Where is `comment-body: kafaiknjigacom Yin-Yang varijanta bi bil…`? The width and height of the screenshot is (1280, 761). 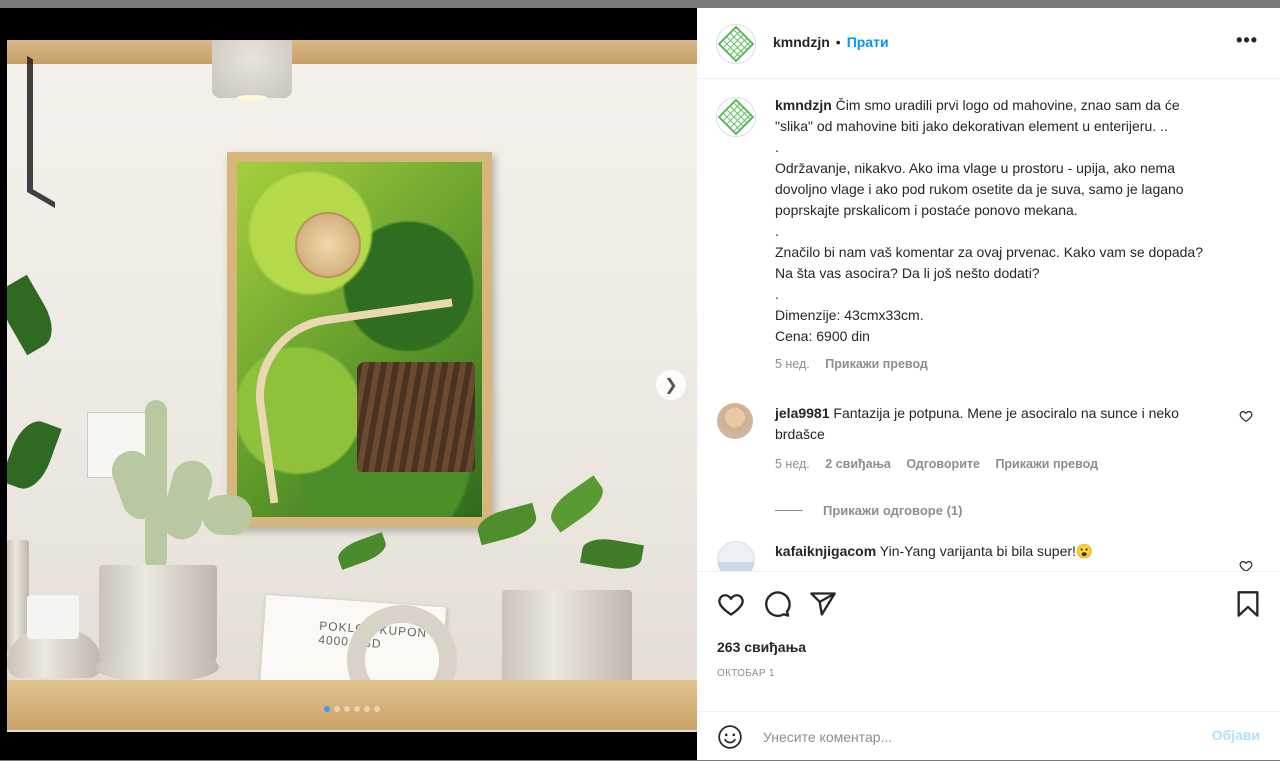 comment-body: kafaiknjigacom Yin-Yang varijanta bi bil… is located at coordinates (990, 551).